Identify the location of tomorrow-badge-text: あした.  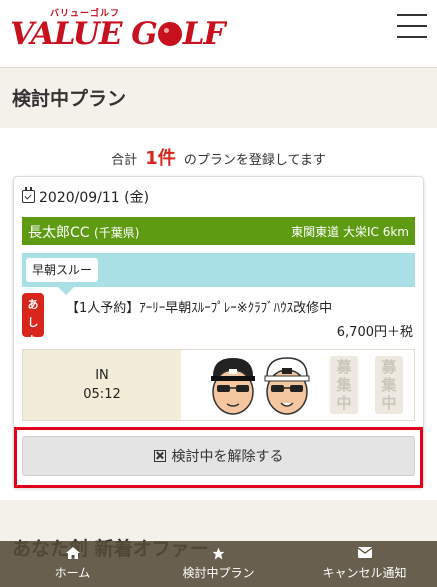
(33, 322).